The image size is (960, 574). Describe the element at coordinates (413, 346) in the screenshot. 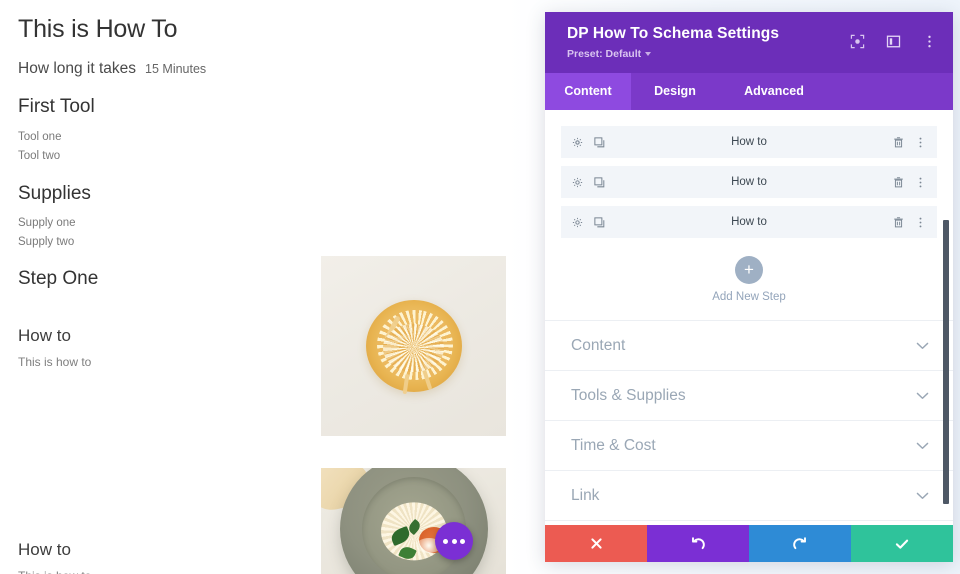

I see `pasta-nest-photo` at that location.